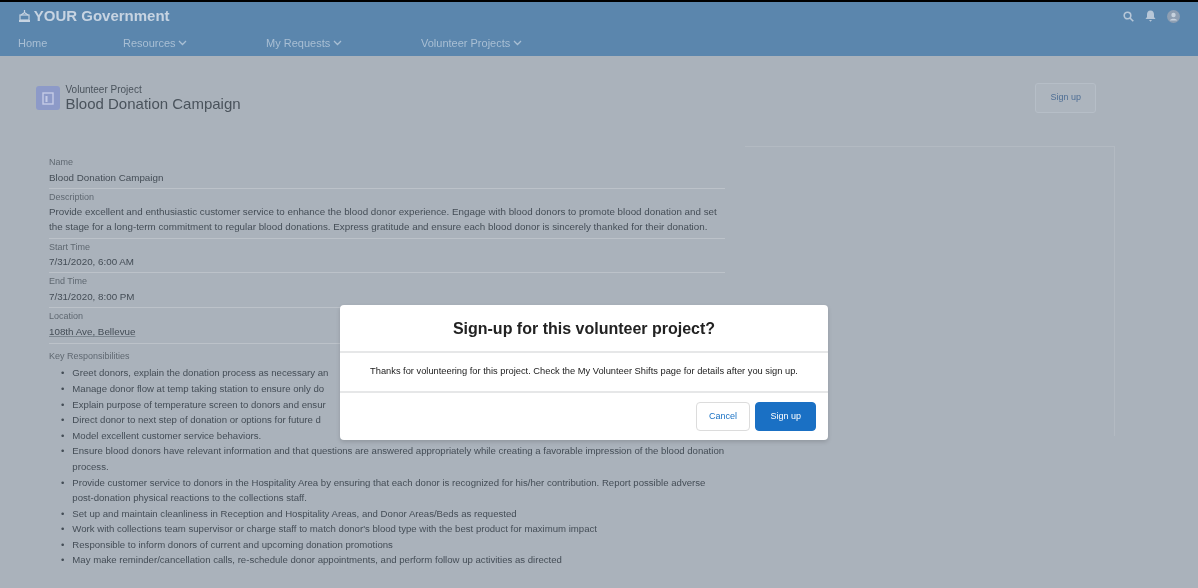 The height and width of the screenshot is (588, 1198). Describe the element at coordinates (101, 15) in the screenshot. I see `app-title: YOUR Government` at that location.